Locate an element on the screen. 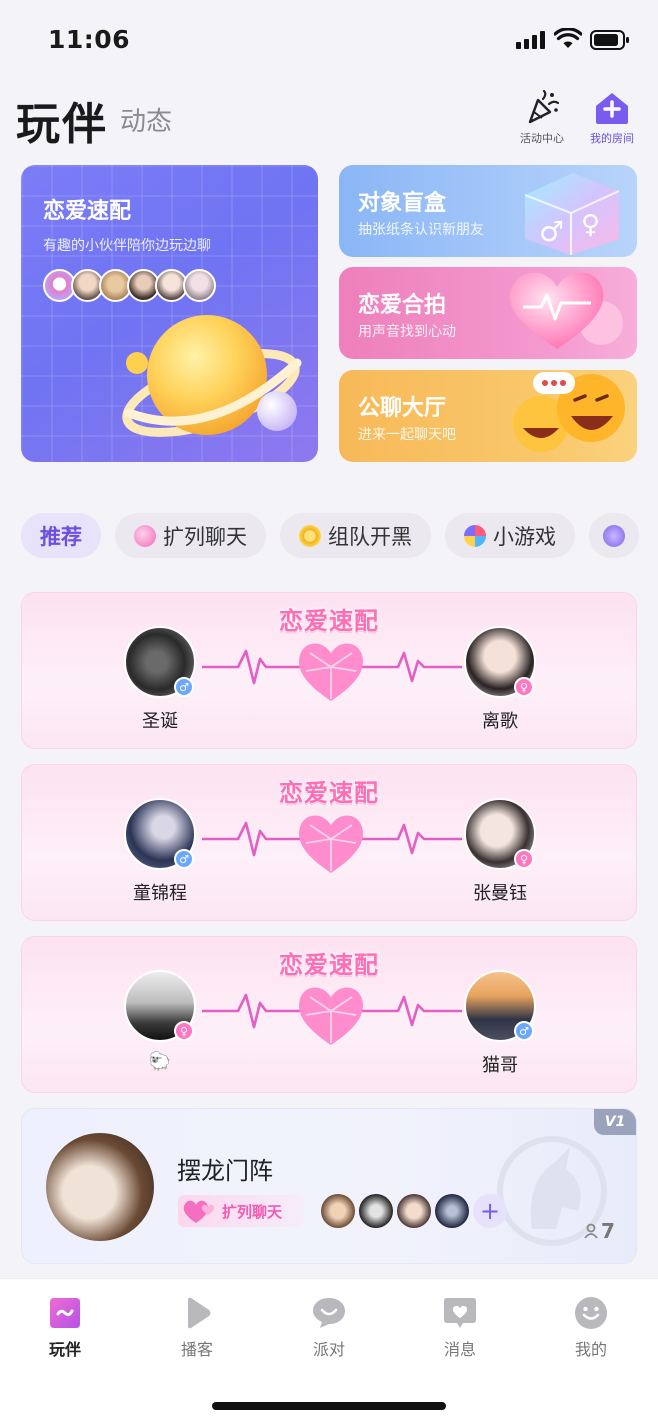  tab-recommend: 推荐 is located at coordinates (61, 535).